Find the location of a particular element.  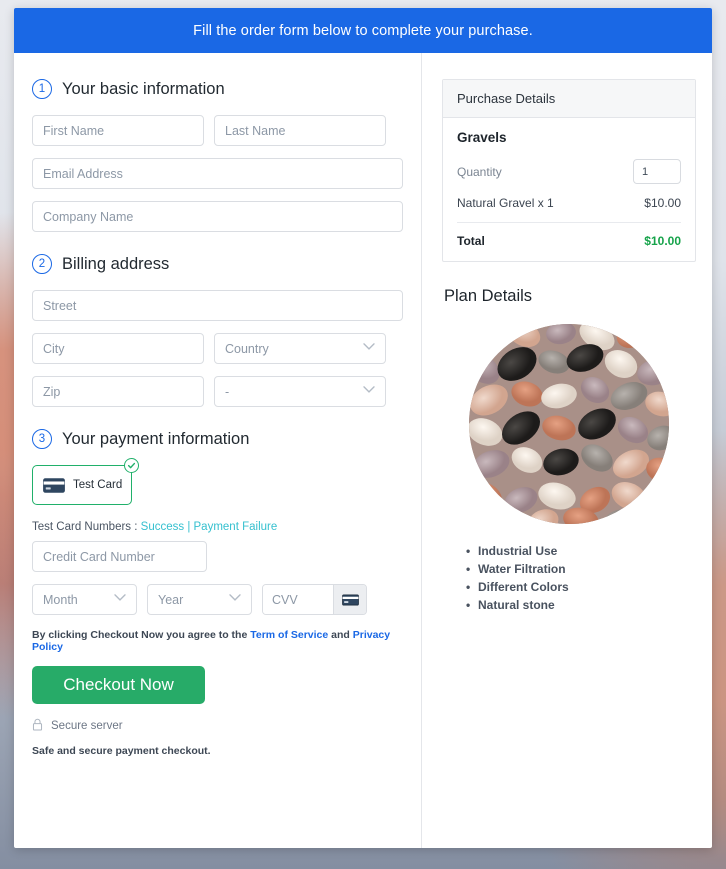

state-select: - is located at coordinates (300, 391).